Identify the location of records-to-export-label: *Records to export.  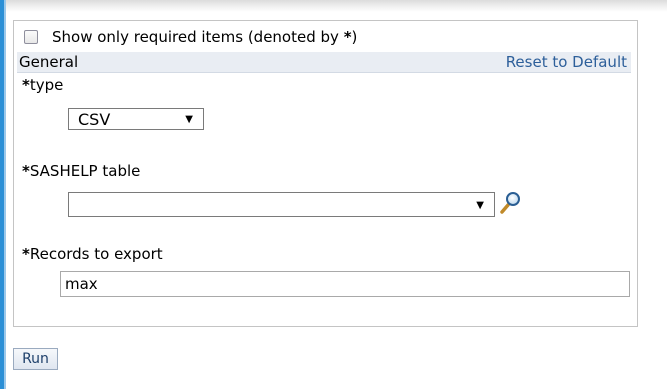
(92, 254).